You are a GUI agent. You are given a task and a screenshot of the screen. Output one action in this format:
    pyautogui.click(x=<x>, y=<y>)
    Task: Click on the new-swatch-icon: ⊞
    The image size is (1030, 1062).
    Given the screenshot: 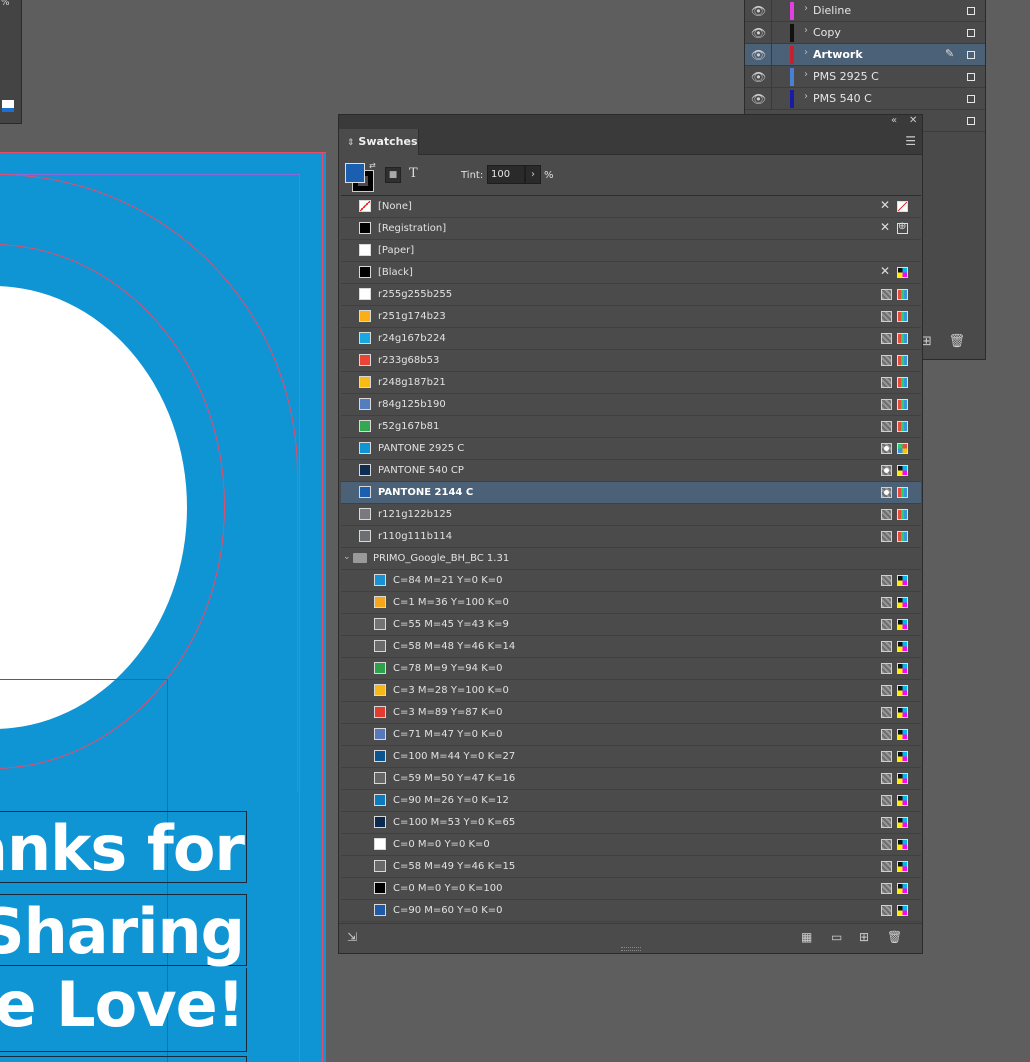 What is the action you would take?
    pyautogui.click(x=864, y=937)
    